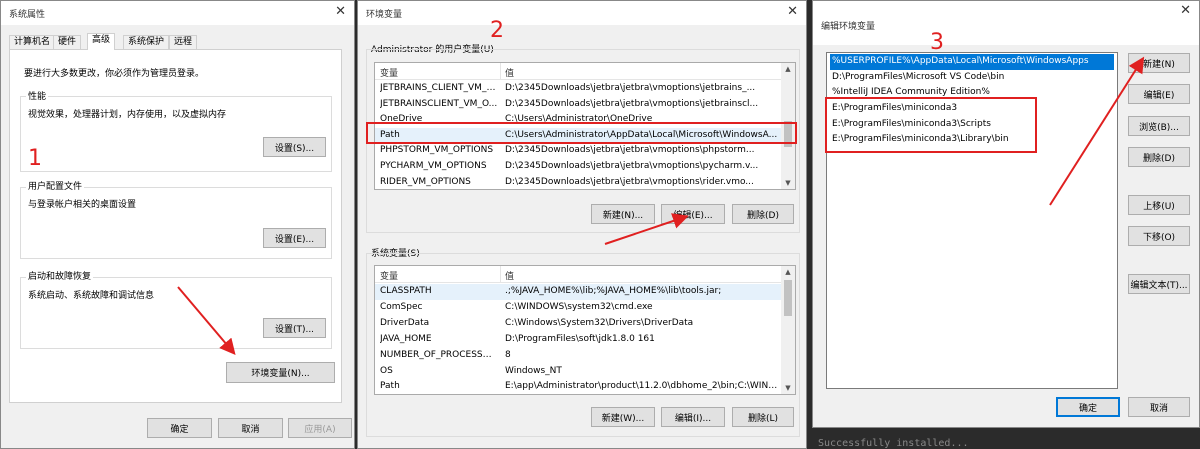 The width and height of the screenshot is (1200, 449). What do you see at coordinates (390, 386) in the screenshot?
I see `row-name: Path` at bounding box center [390, 386].